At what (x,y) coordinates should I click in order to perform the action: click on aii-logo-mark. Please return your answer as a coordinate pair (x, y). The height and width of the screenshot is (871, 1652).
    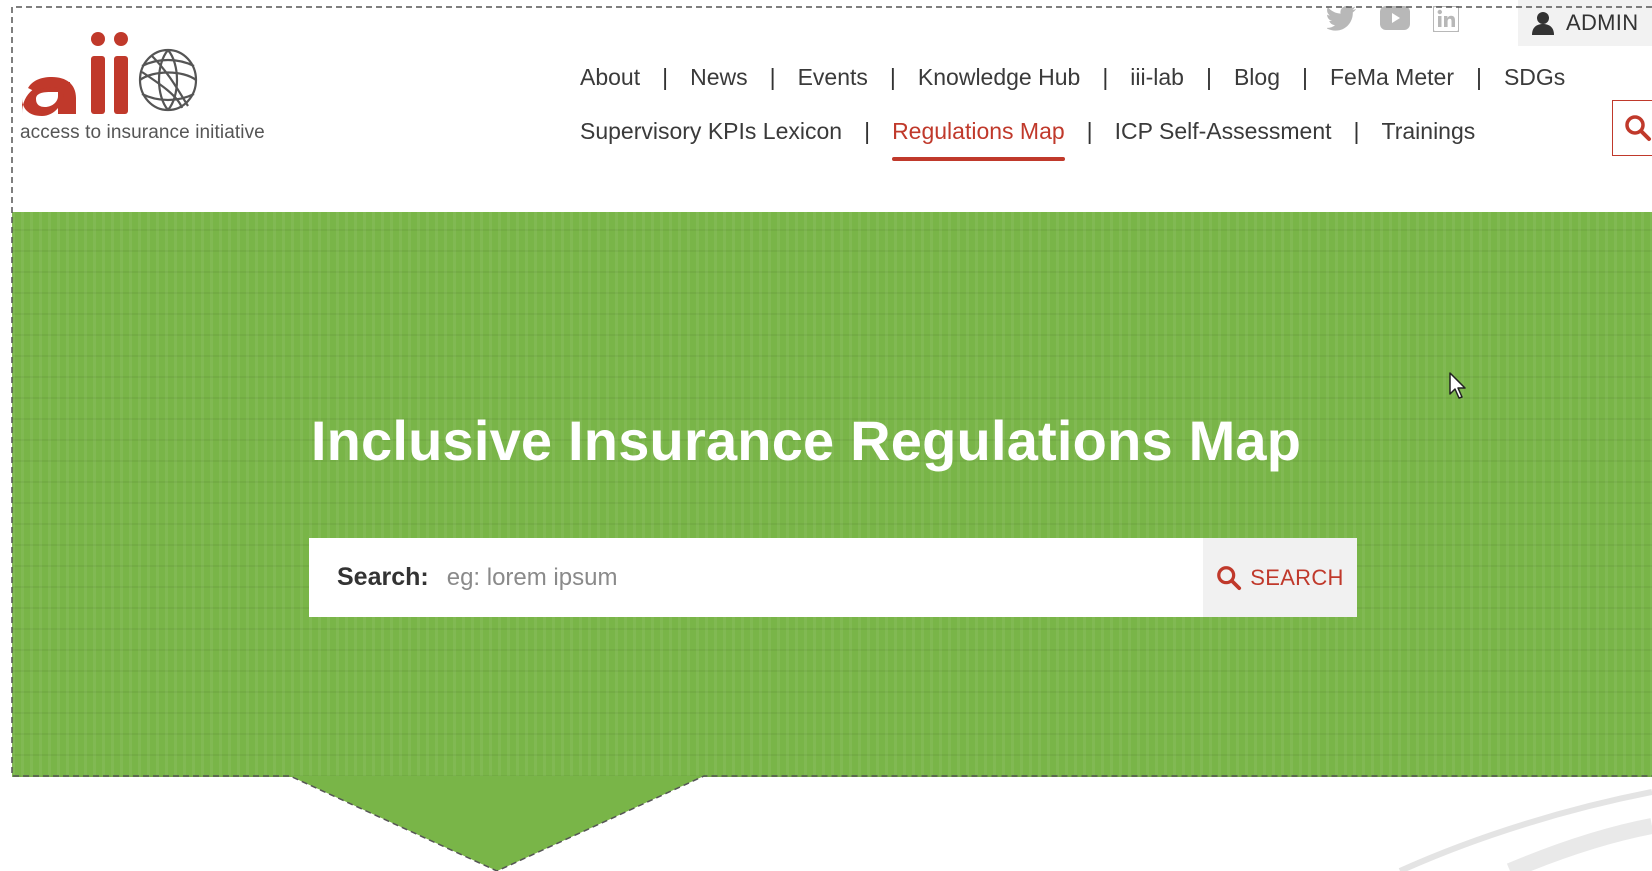
    Looking at the image, I should click on (110, 74).